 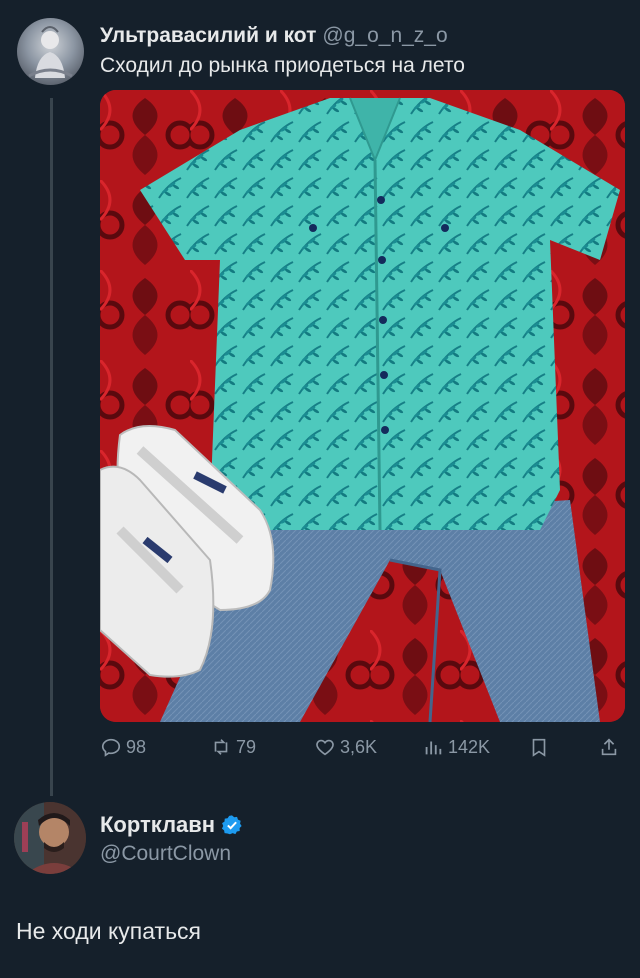 I want to click on reply-icon, so click(x=111, y=747).